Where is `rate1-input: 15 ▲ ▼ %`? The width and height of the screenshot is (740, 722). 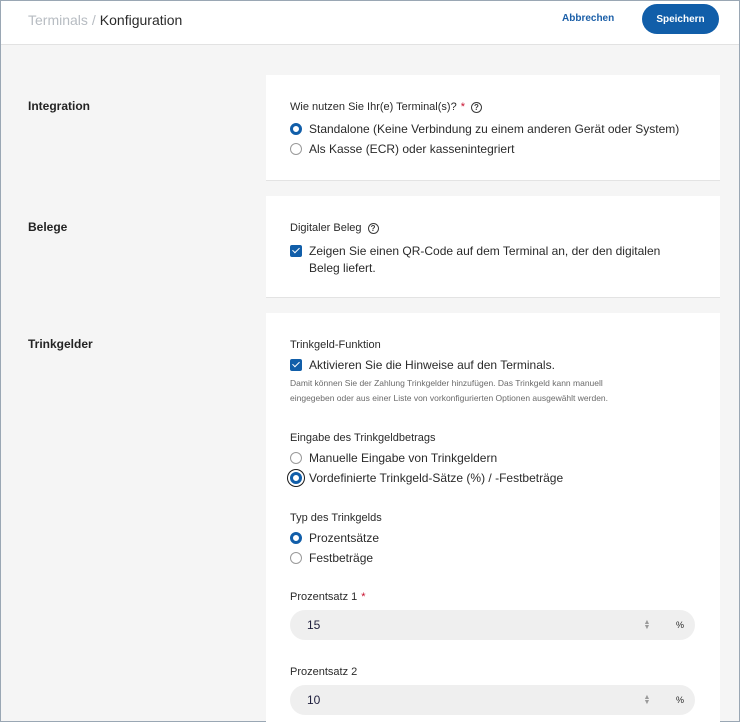 rate1-input: 15 ▲ ▼ % is located at coordinates (492, 625).